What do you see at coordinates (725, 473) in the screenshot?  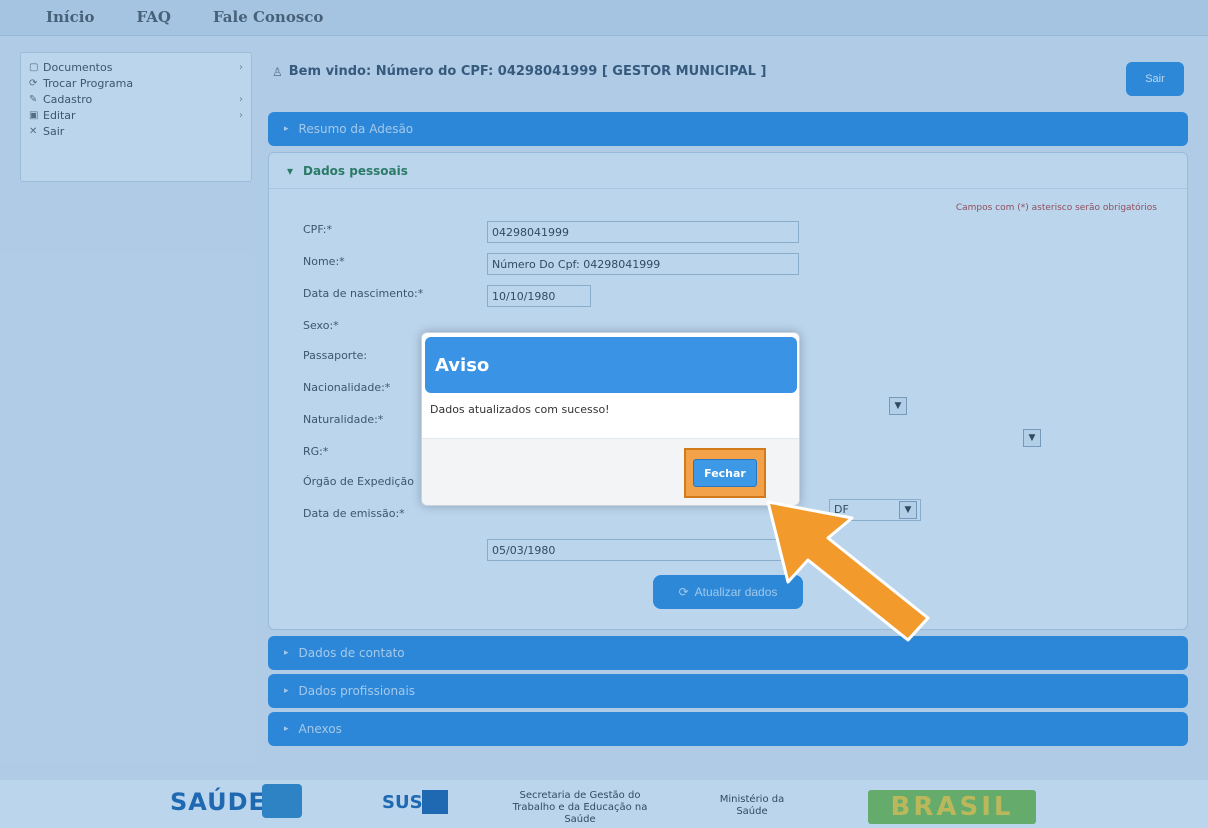 I see `fechar-button: Fechar` at bounding box center [725, 473].